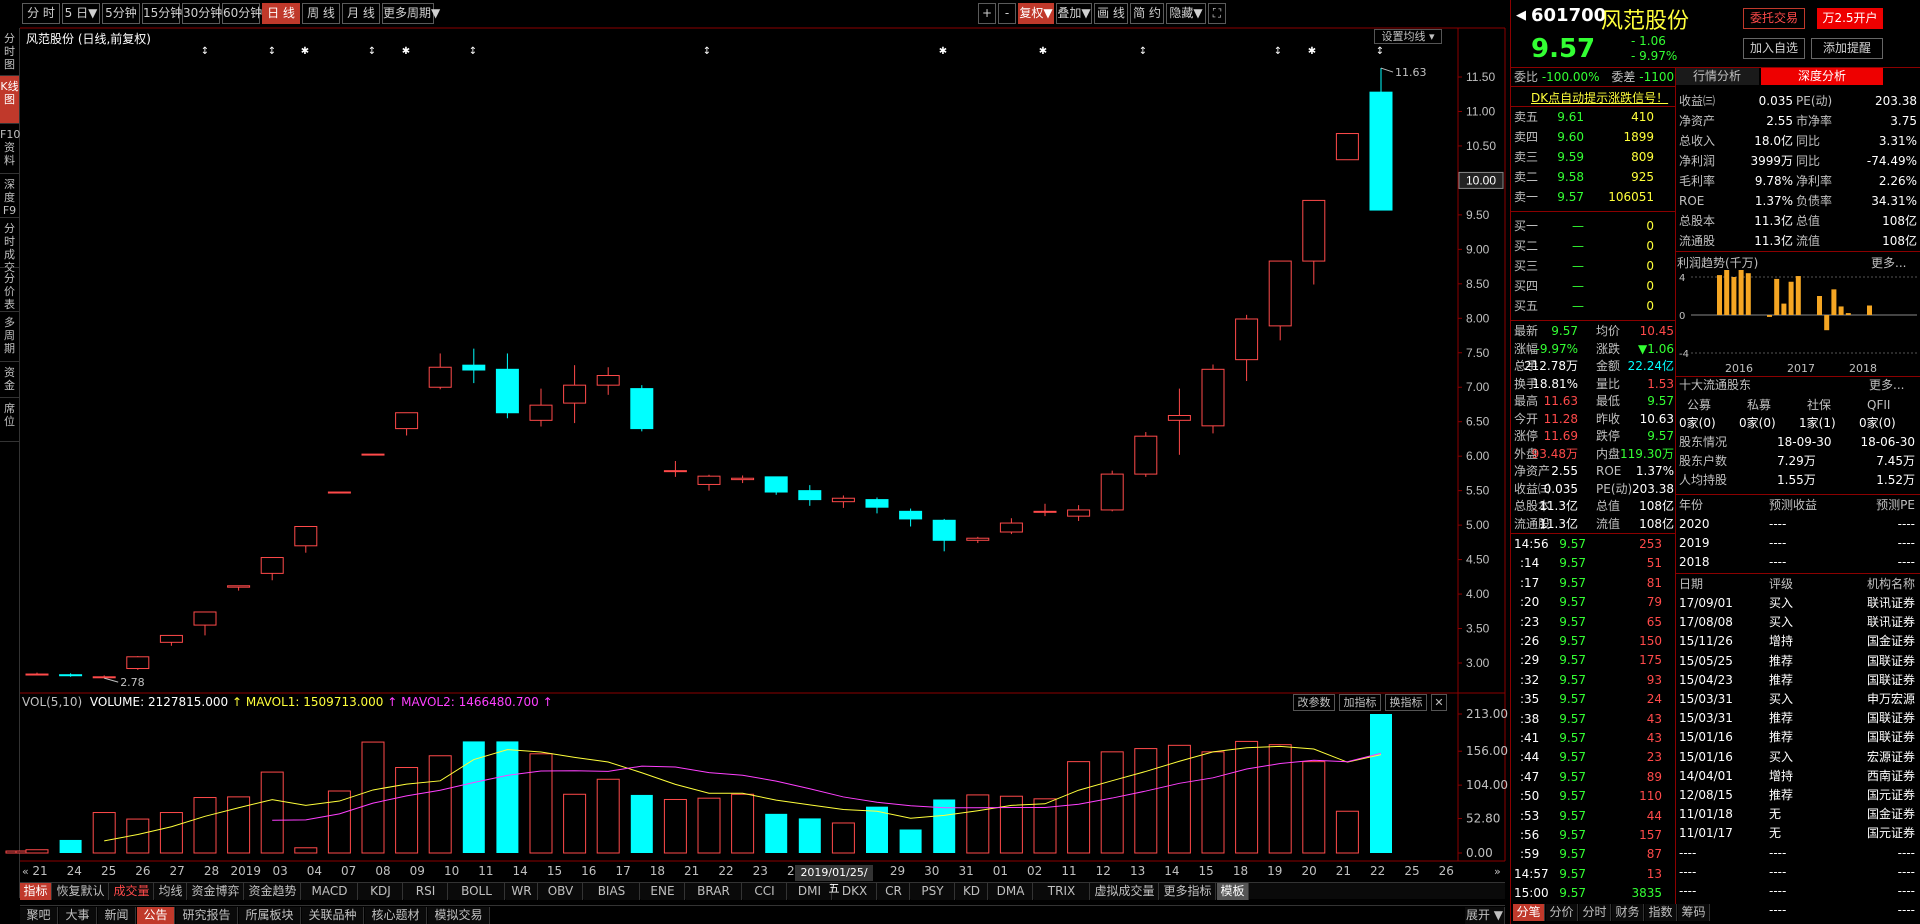 This screenshot has height=924, width=1920. What do you see at coordinates (1521, 15) in the screenshot?
I see `collapse-left-icon: ◀` at bounding box center [1521, 15].